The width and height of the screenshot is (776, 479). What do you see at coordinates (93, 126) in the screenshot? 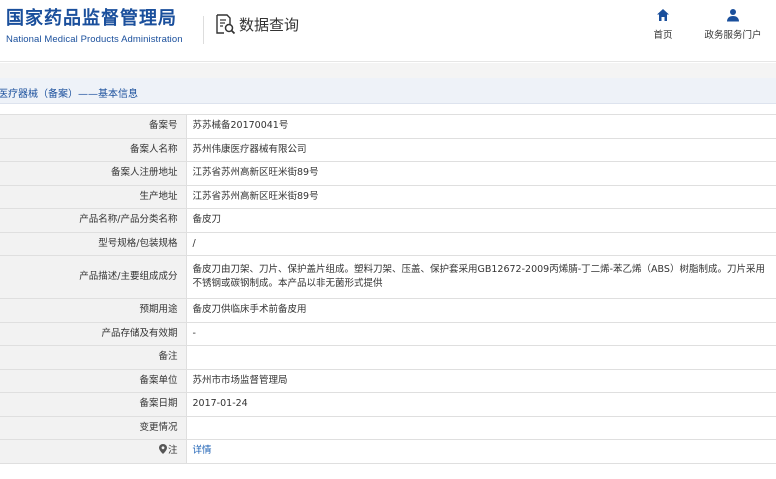
I see `field-label: 备案号` at bounding box center [93, 126].